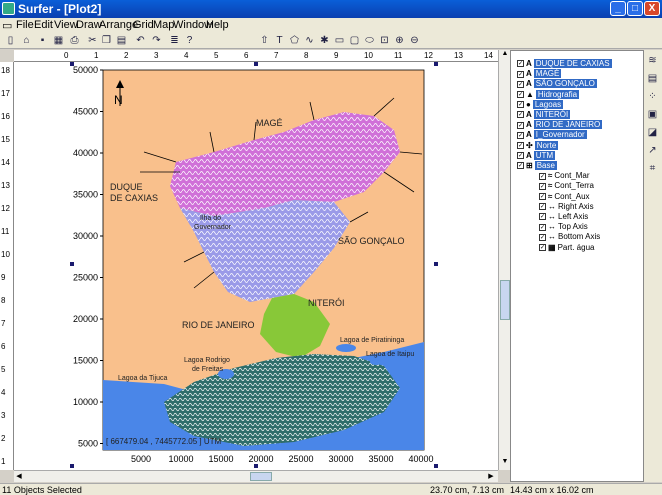 Image resolution: width=662 pixels, height=495 pixels. I want to click on tree-item: ✓ A NITERÓI, so click(544, 115).